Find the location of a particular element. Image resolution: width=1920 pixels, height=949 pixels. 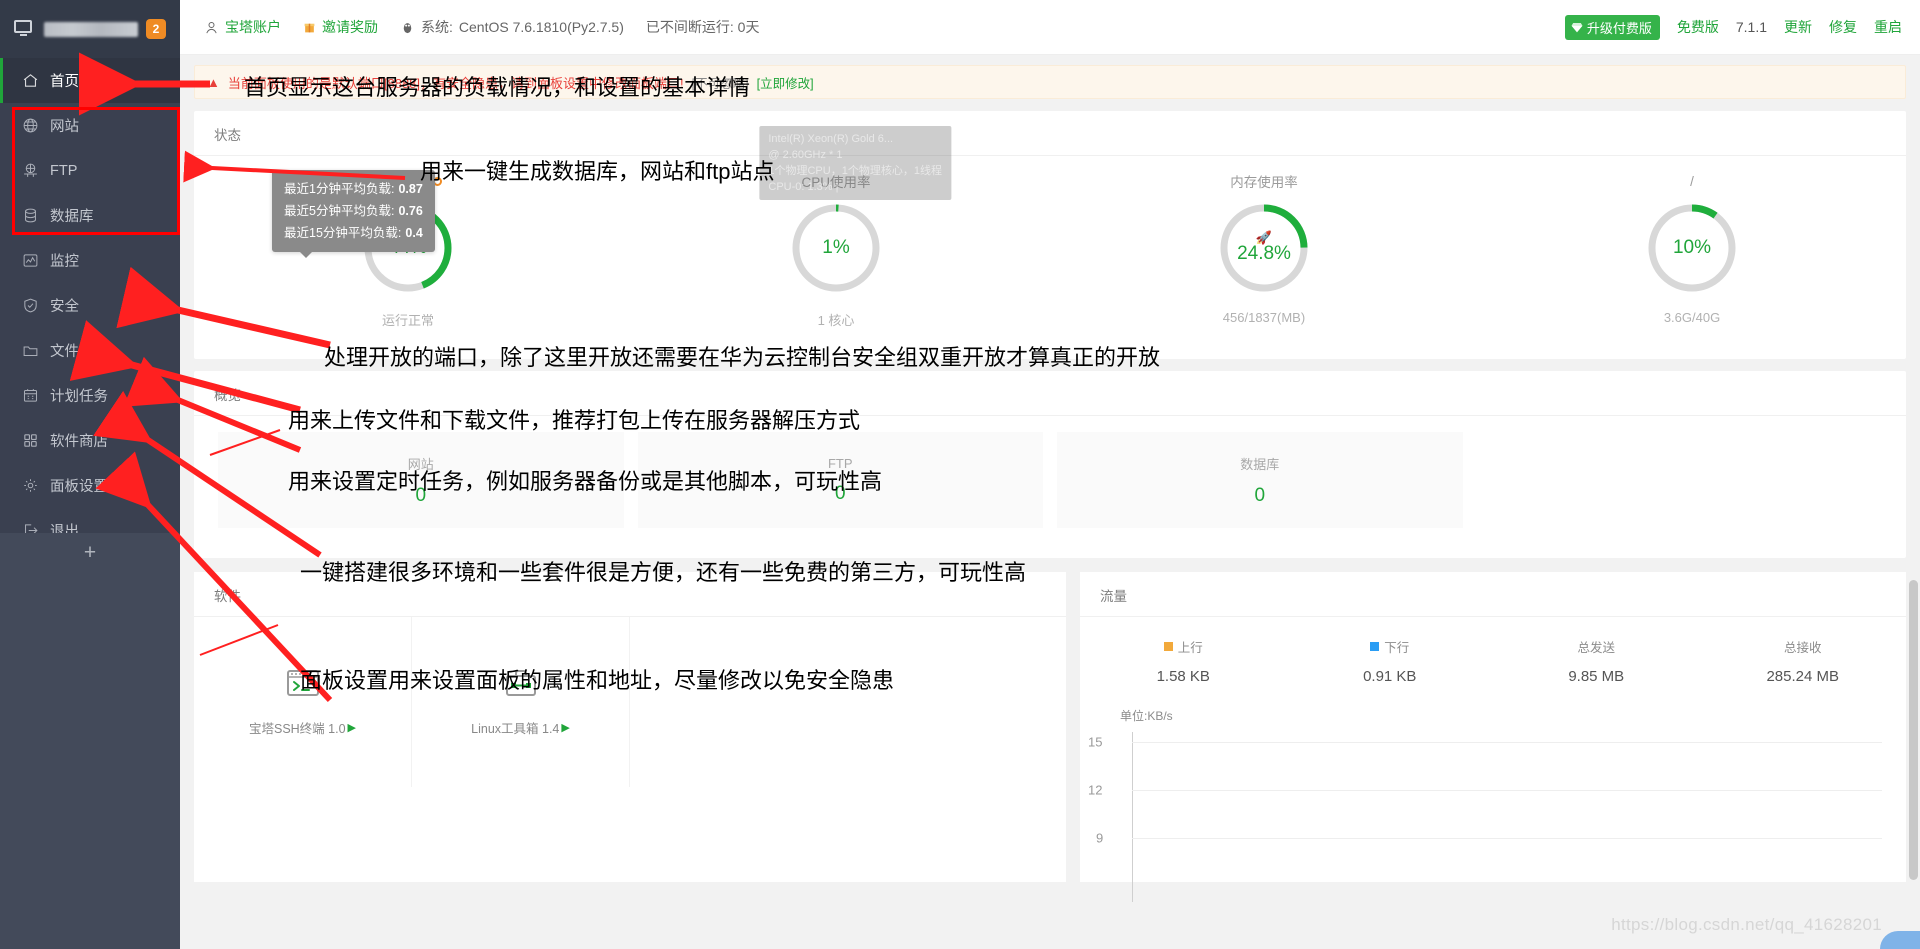

software-item-name: Linux工具箱 1.4 is located at coordinates (515, 728).